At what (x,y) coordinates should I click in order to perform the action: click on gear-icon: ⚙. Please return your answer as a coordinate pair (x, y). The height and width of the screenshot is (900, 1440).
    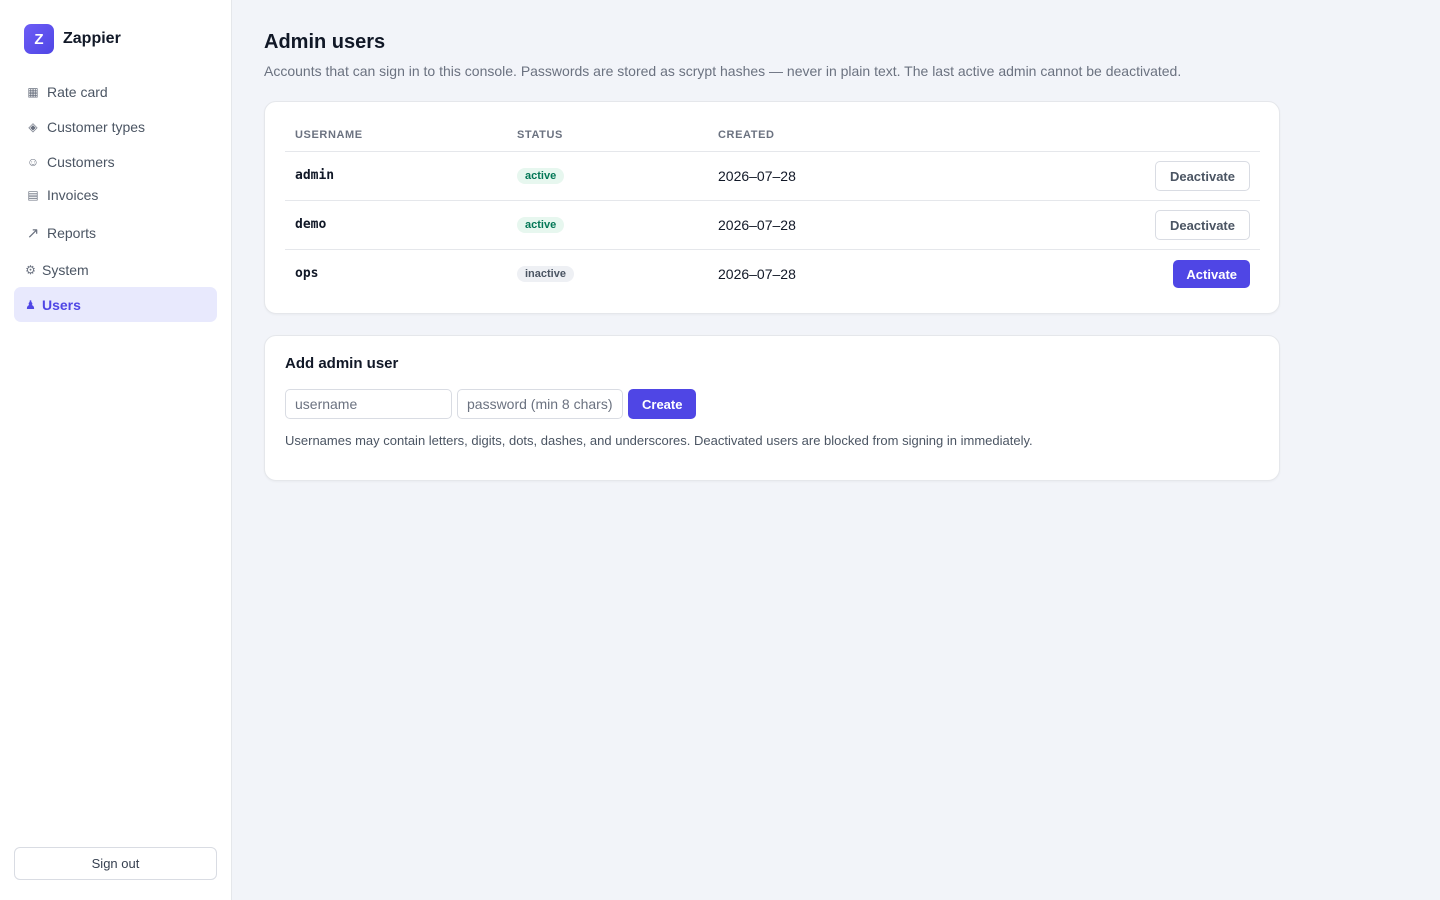
    Looking at the image, I should click on (30, 269).